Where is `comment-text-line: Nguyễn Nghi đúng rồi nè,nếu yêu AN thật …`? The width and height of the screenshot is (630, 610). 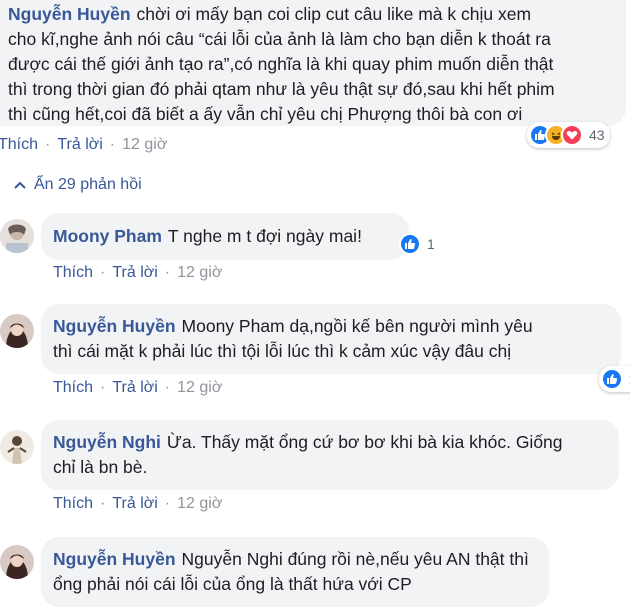
comment-text-line: Nguyễn Nghi đúng rồi nè,nếu yêu AN thật … is located at coordinates (355, 559).